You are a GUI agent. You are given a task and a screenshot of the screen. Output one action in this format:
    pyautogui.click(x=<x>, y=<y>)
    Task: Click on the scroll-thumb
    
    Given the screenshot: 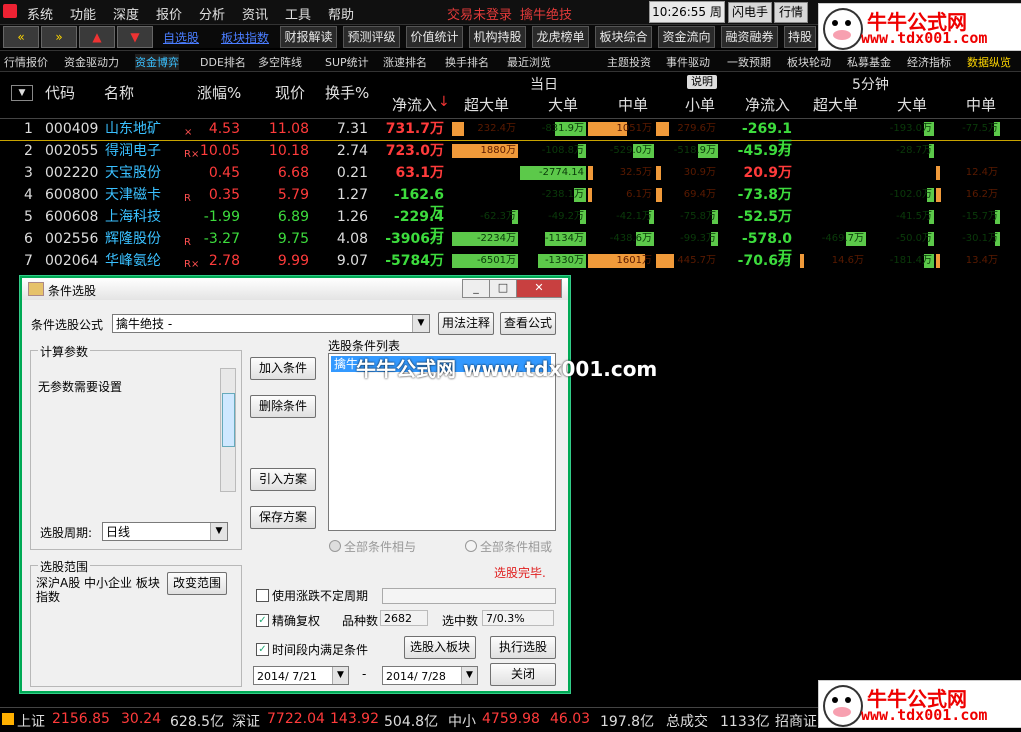 What is the action you would take?
    pyautogui.click(x=228, y=420)
    